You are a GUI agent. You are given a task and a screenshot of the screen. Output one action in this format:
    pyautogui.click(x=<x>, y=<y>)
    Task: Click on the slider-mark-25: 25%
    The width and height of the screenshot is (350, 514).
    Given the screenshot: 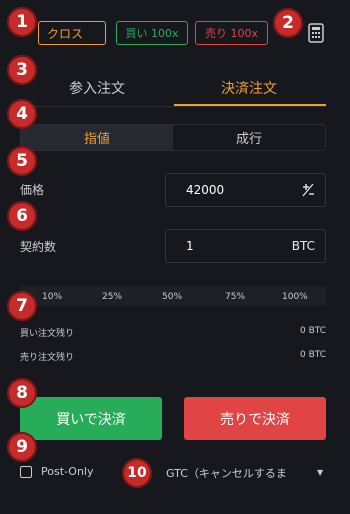 What is the action you would take?
    pyautogui.click(x=112, y=297)
    